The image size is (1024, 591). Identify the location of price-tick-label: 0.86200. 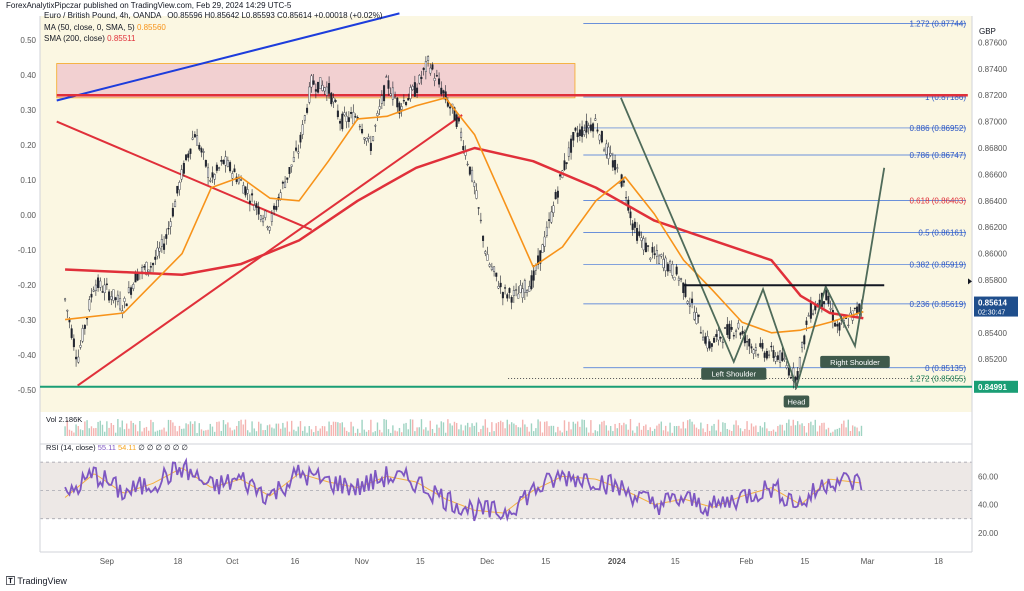
(992, 227).